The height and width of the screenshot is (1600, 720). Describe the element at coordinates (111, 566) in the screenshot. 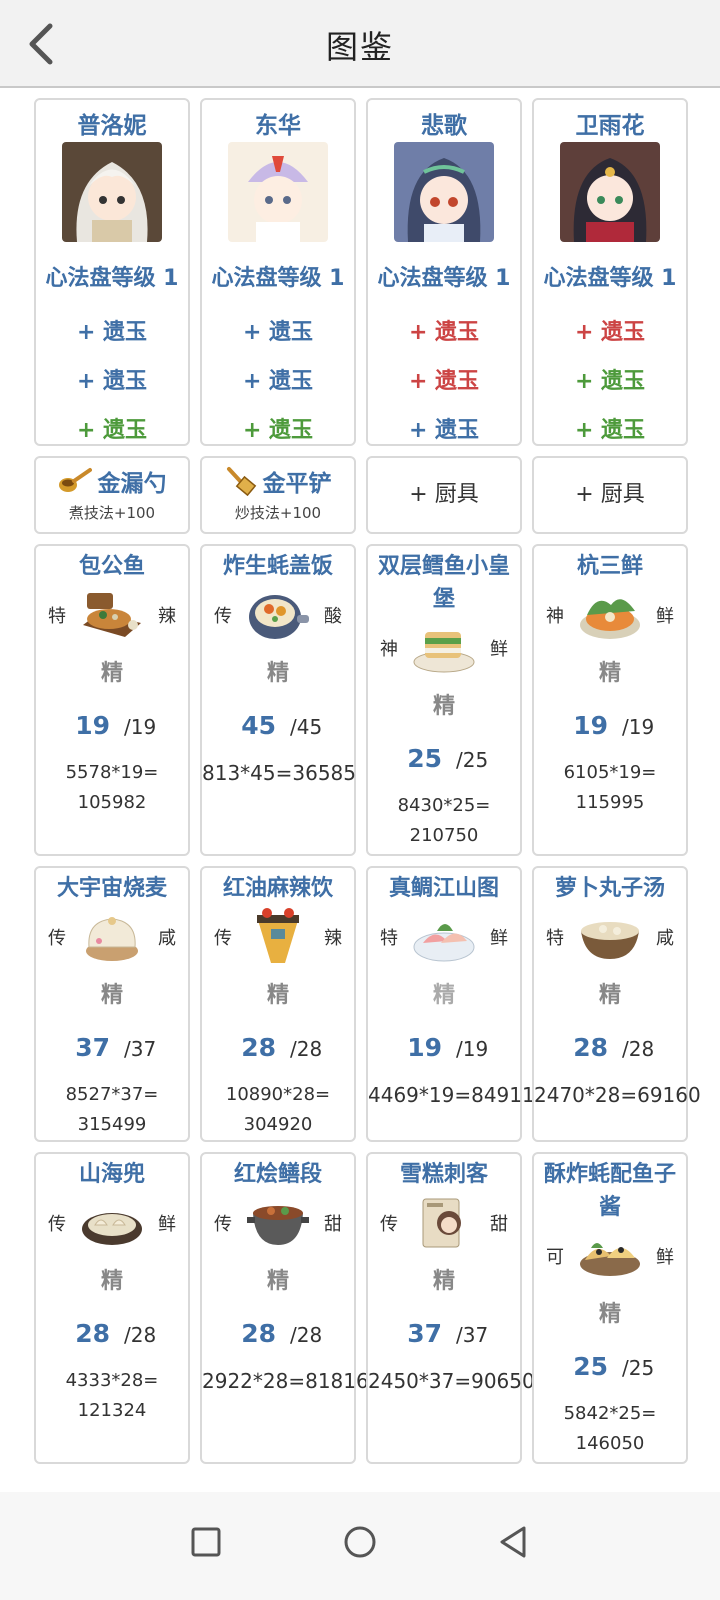

I see `dish-name: 包公鱼` at that location.